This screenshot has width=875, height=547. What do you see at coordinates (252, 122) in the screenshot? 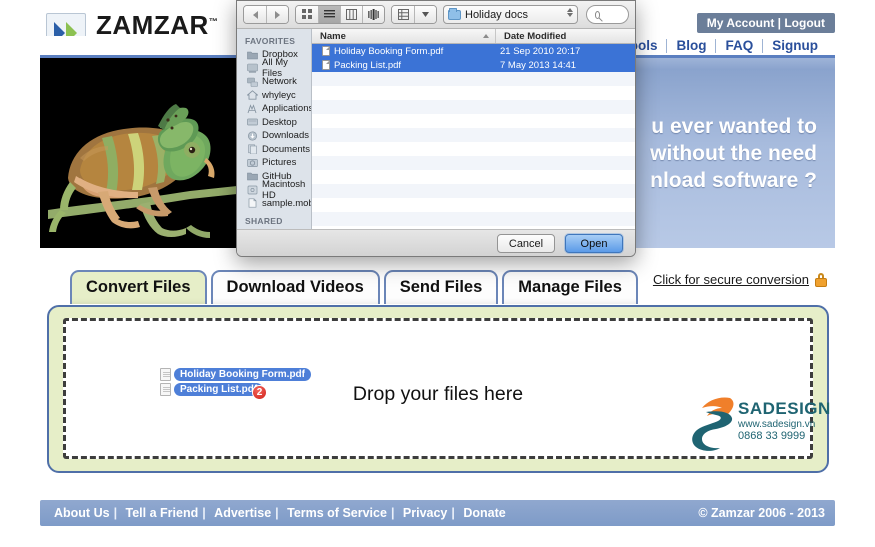
I see `desktop-icon` at bounding box center [252, 122].